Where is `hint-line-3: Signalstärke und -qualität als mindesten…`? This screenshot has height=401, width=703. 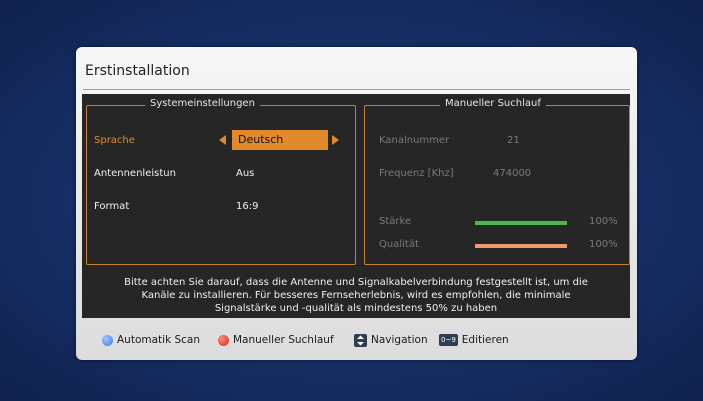 hint-line-3: Signalstärke und -qualität als mindesten… is located at coordinates (356, 308).